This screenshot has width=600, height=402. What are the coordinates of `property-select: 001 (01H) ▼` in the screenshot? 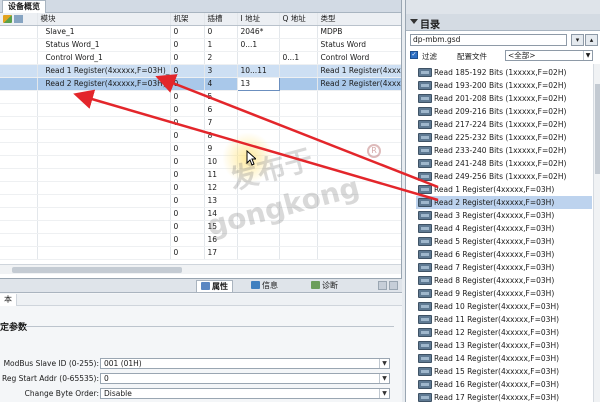 It's located at (245, 363).